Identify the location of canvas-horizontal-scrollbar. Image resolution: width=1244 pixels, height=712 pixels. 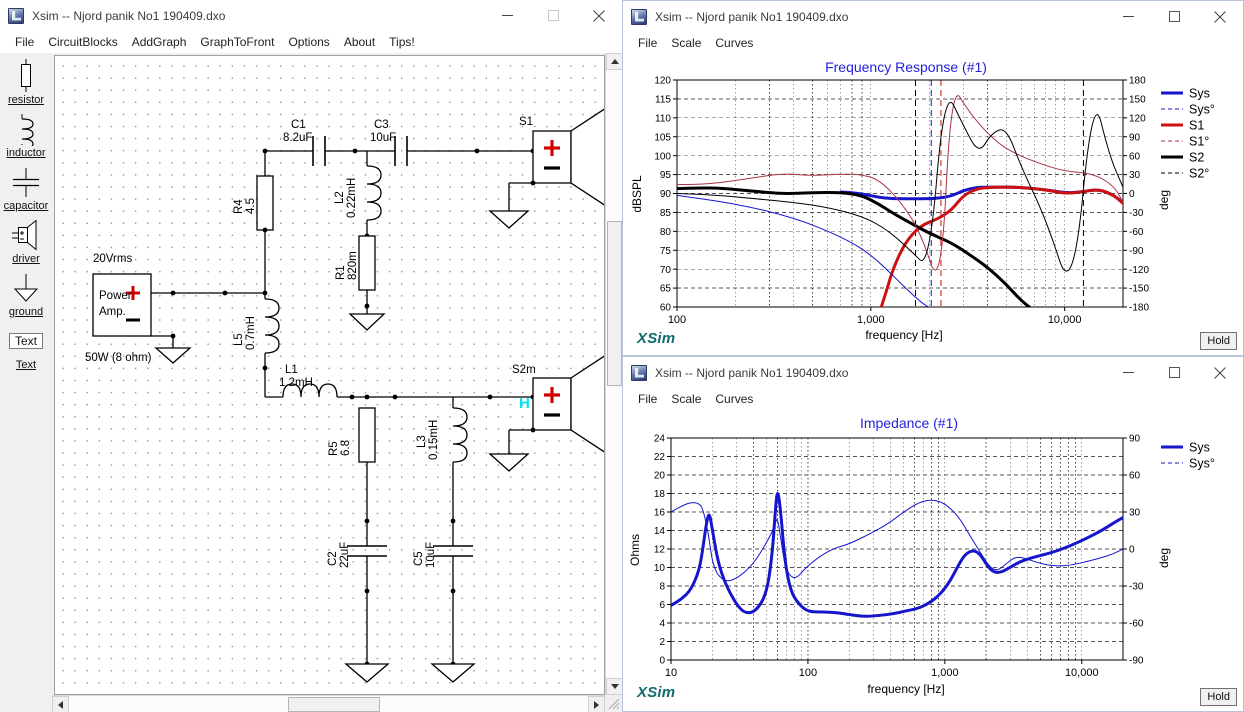
(328, 703).